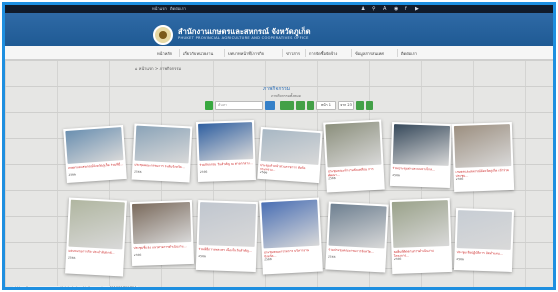 This screenshot has width=558, height=292. What do you see at coordinates (159, 9) in the screenshot?
I see `topbar-link-home: หน้าแรก` at bounding box center [159, 9].